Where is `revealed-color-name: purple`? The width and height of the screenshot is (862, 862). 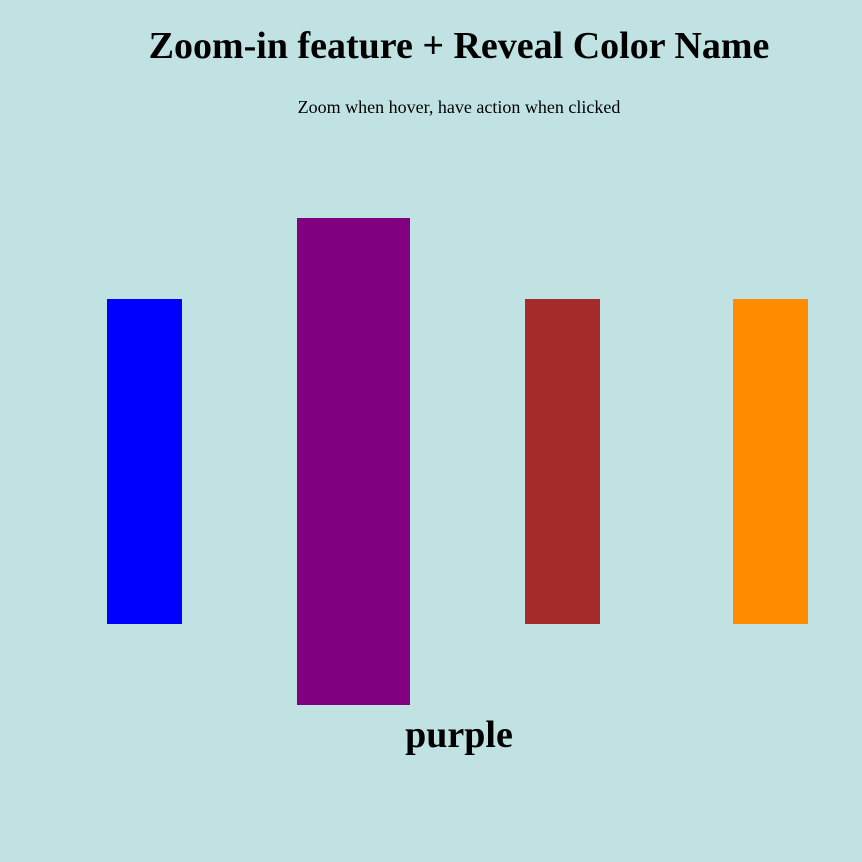 revealed-color-name: purple is located at coordinates (459, 735).